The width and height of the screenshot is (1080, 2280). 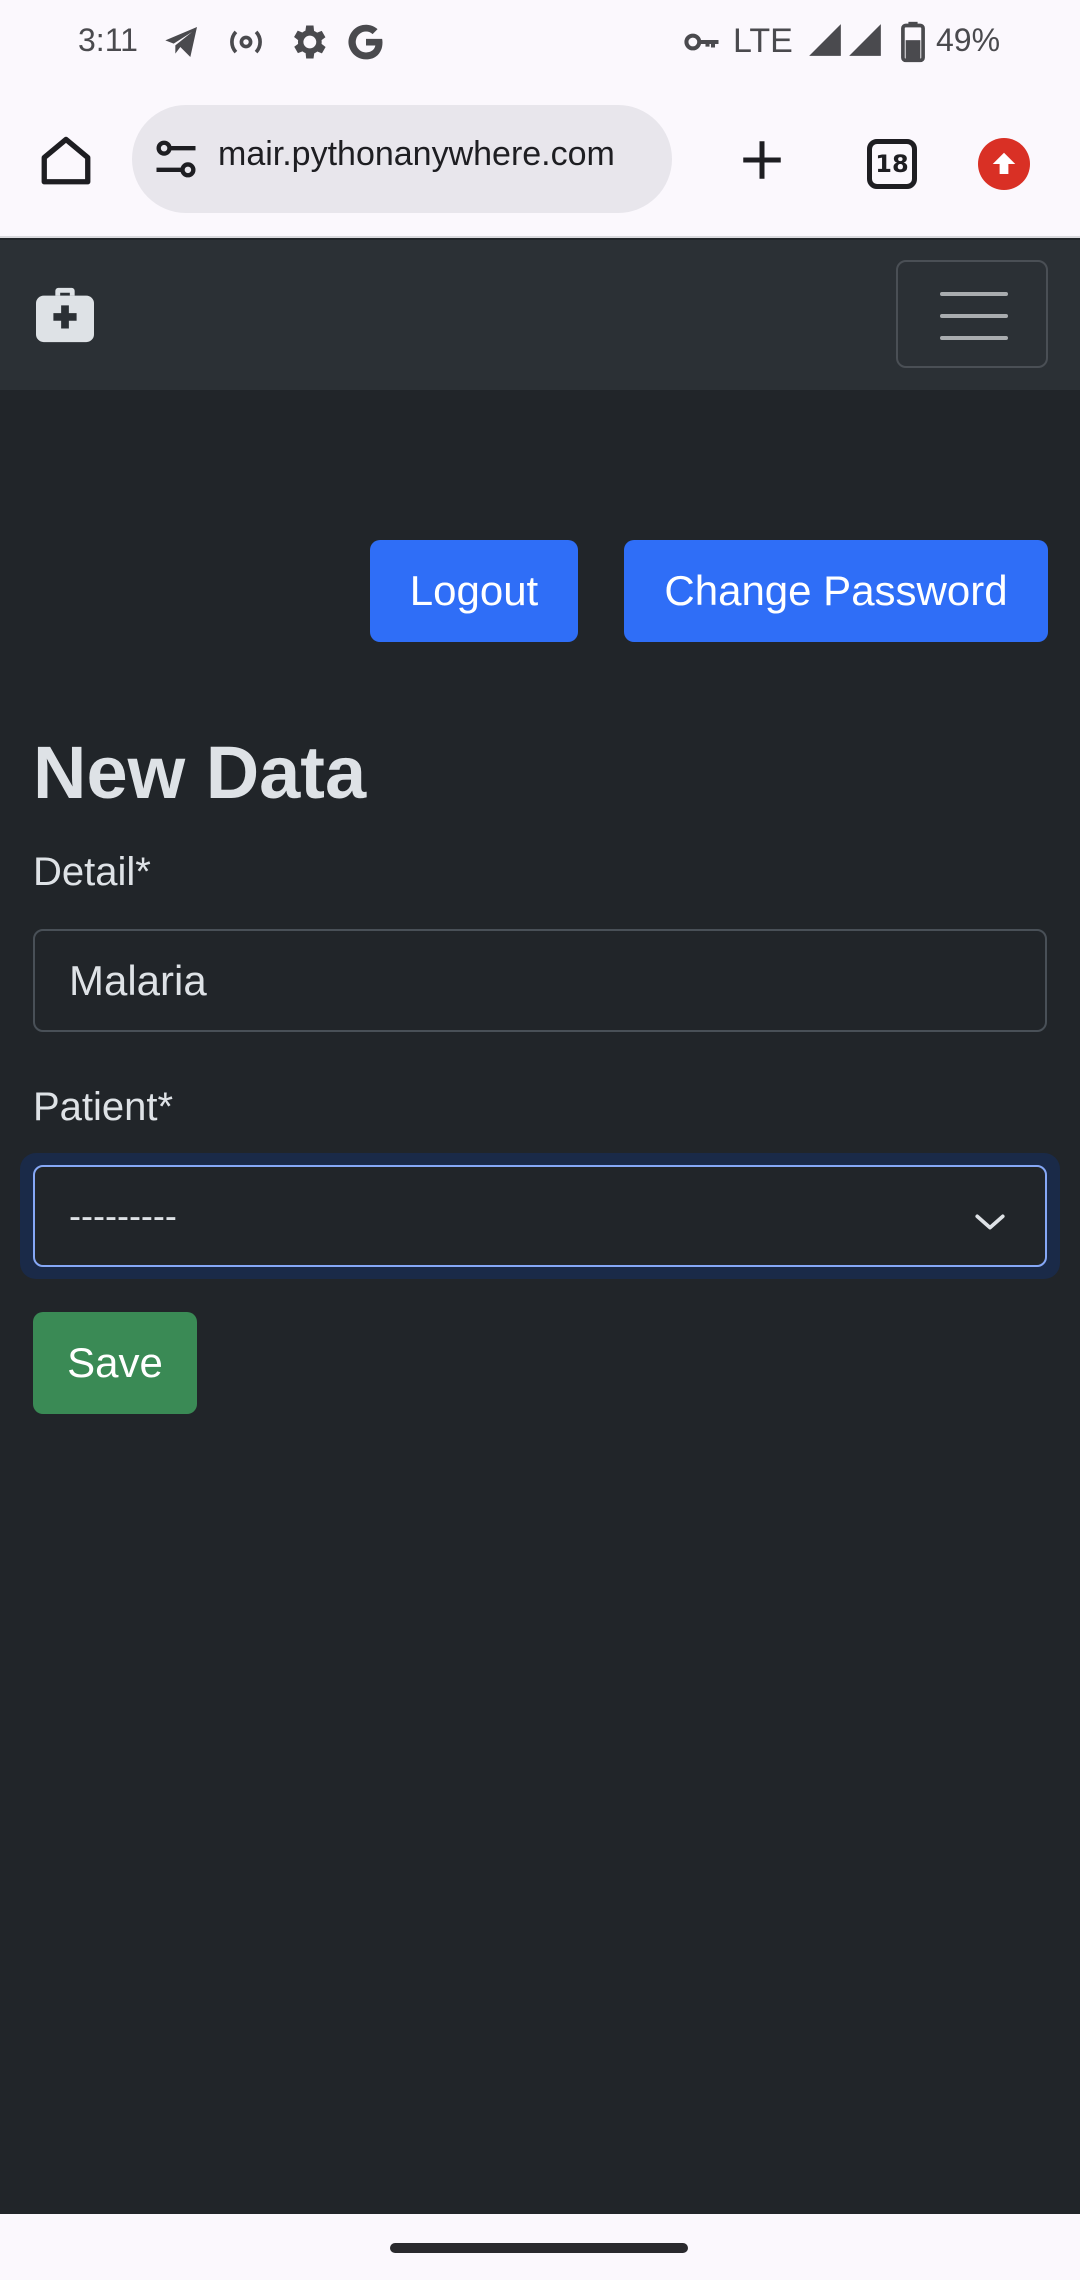 I want to click on patient-select-focus-ring: ---------, so click(x=540, y=1216).